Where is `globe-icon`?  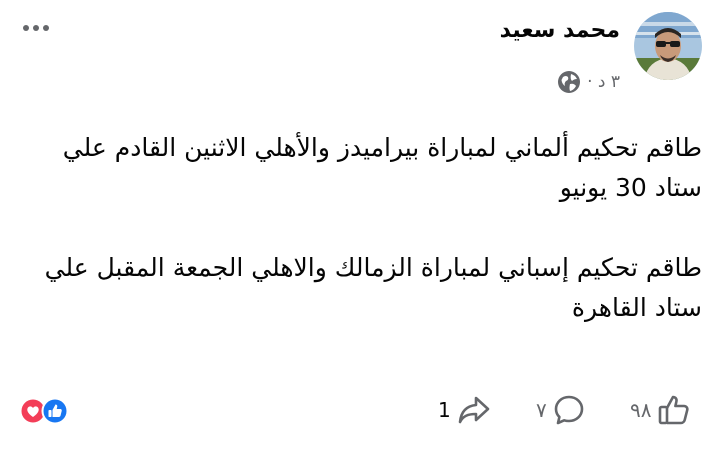
globe-icon is located at coordinates (569, 82).